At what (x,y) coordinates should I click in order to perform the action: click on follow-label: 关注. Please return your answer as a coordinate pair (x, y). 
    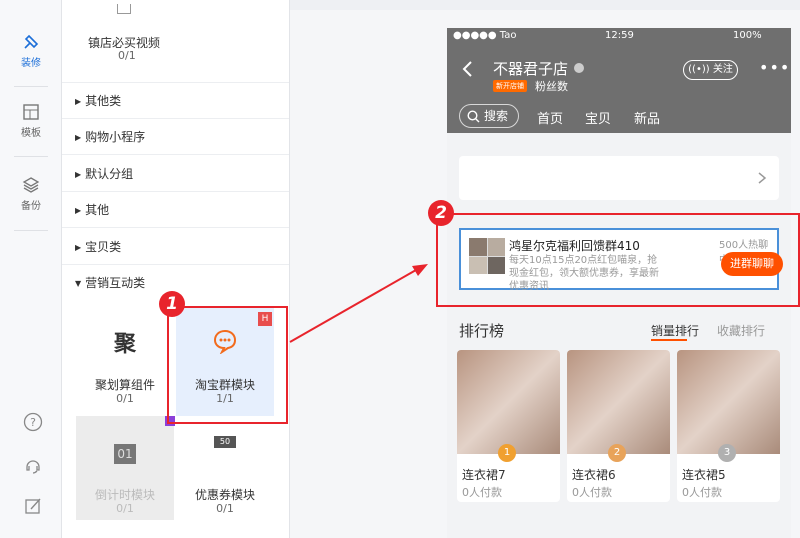
    Looking at the image, I should click on (722, 69).